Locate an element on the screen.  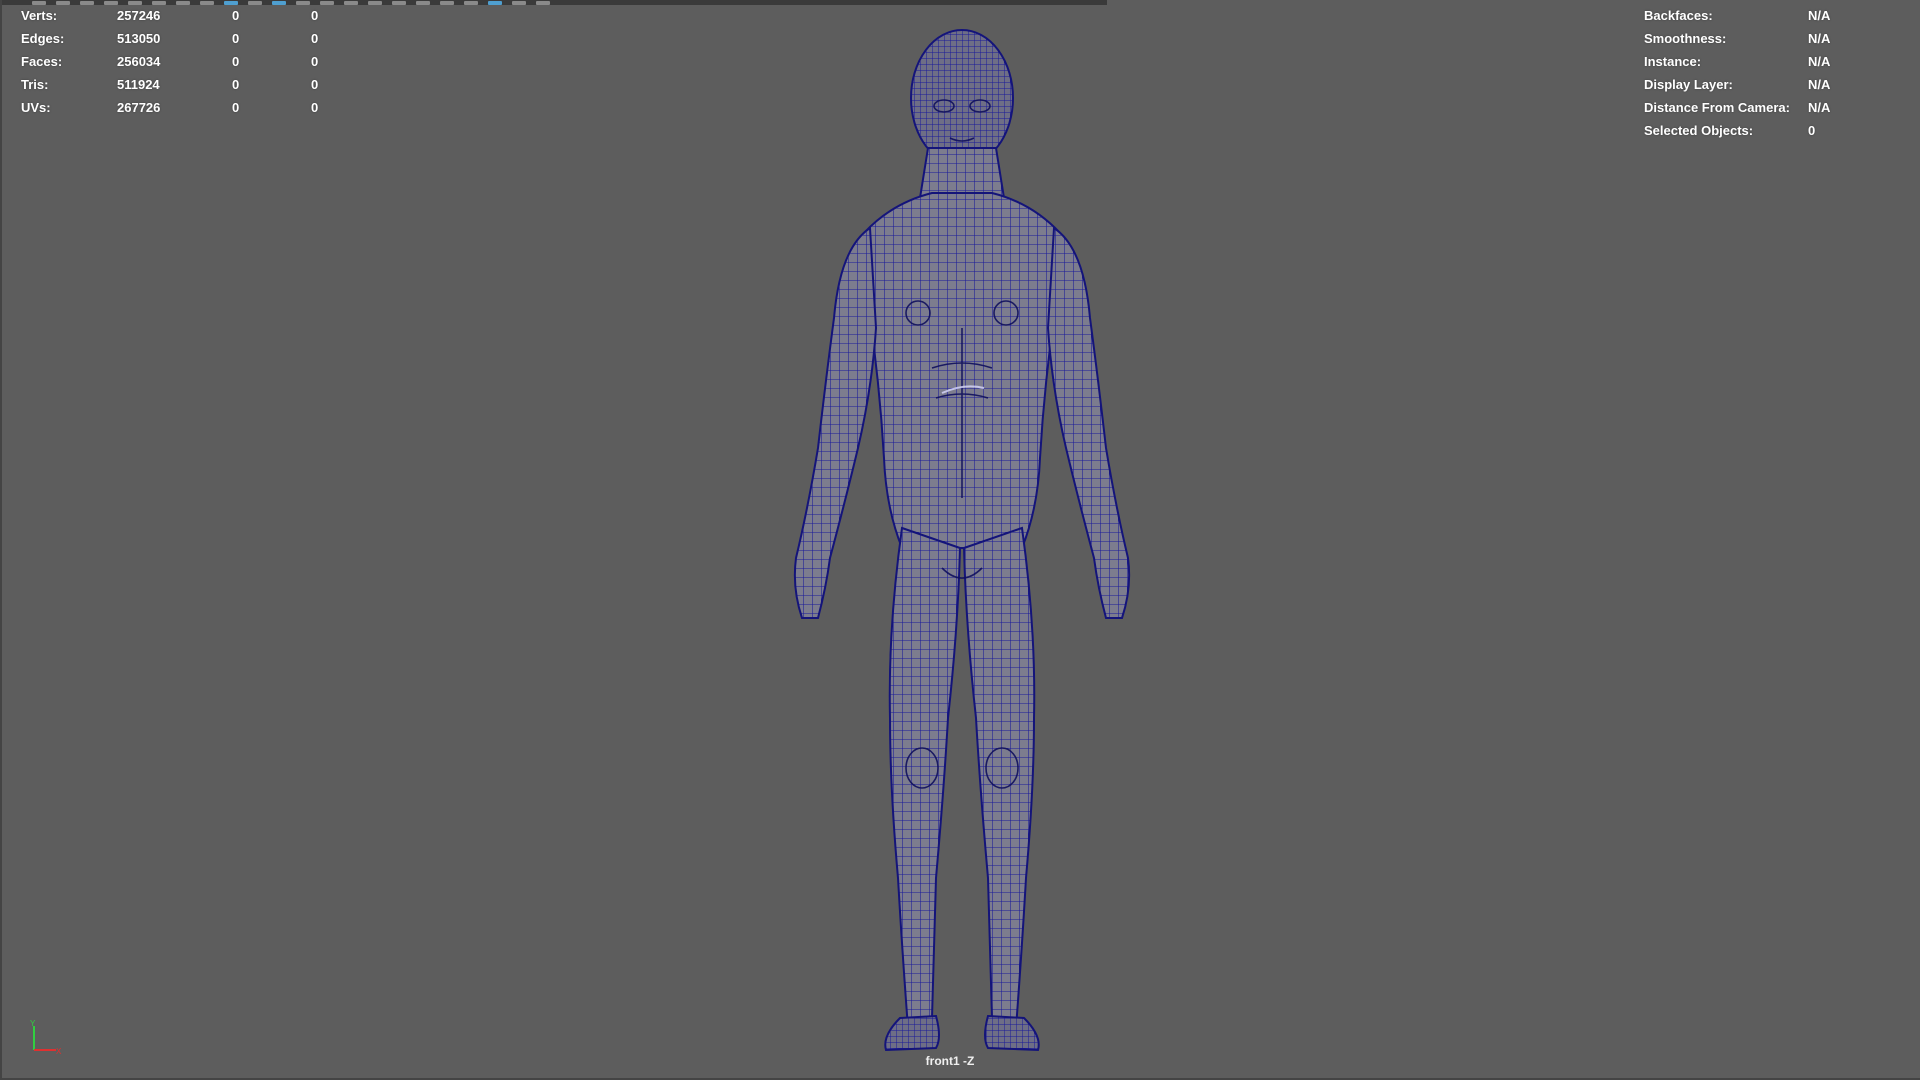
hud-stat-label: Verts: is located at coordinates (39, 15).